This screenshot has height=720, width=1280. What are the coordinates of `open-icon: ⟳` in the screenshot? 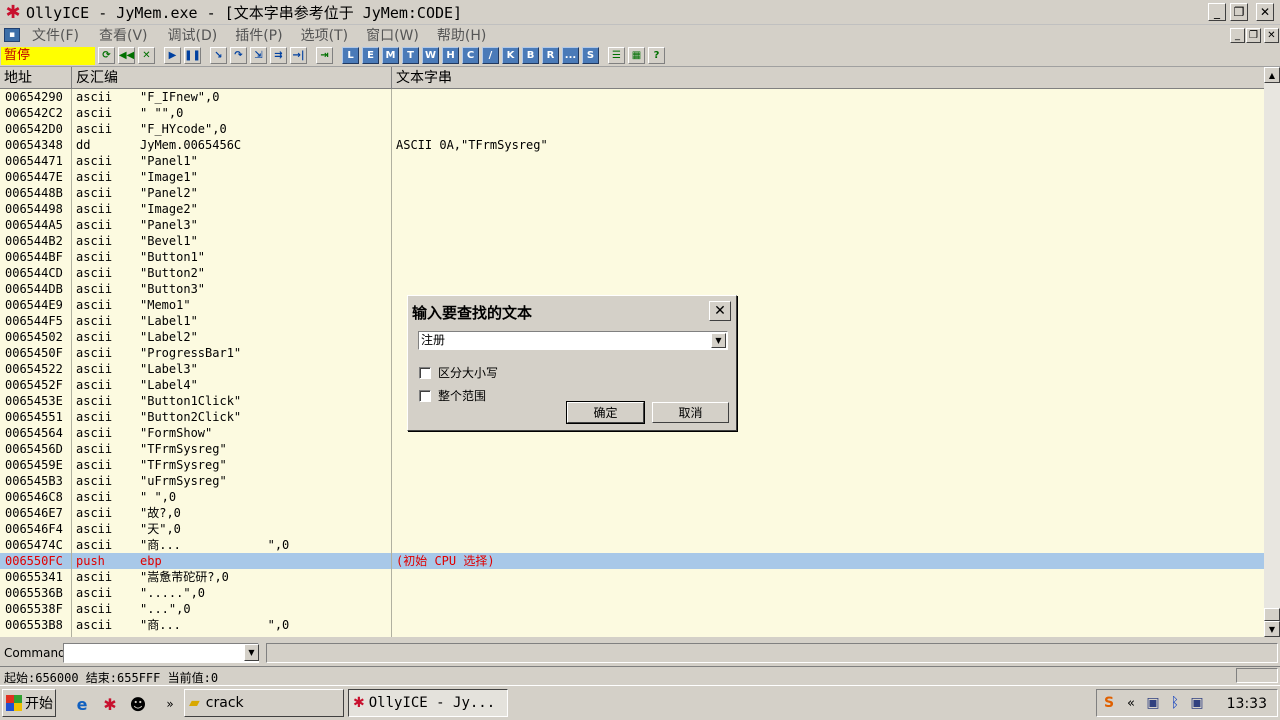 It's located at (106, 55).